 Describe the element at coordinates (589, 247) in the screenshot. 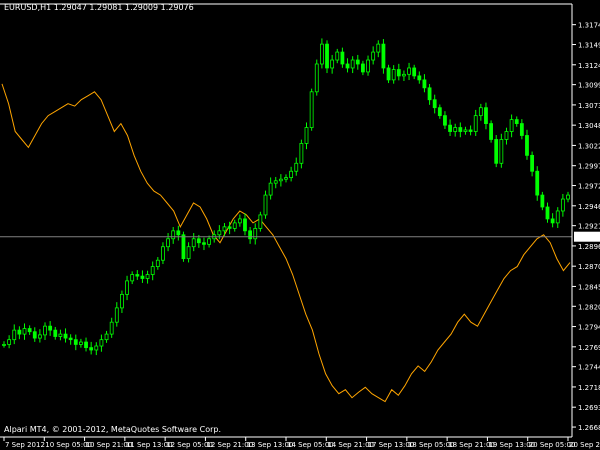

I see `y-tick-label: 1.28960` at that location.